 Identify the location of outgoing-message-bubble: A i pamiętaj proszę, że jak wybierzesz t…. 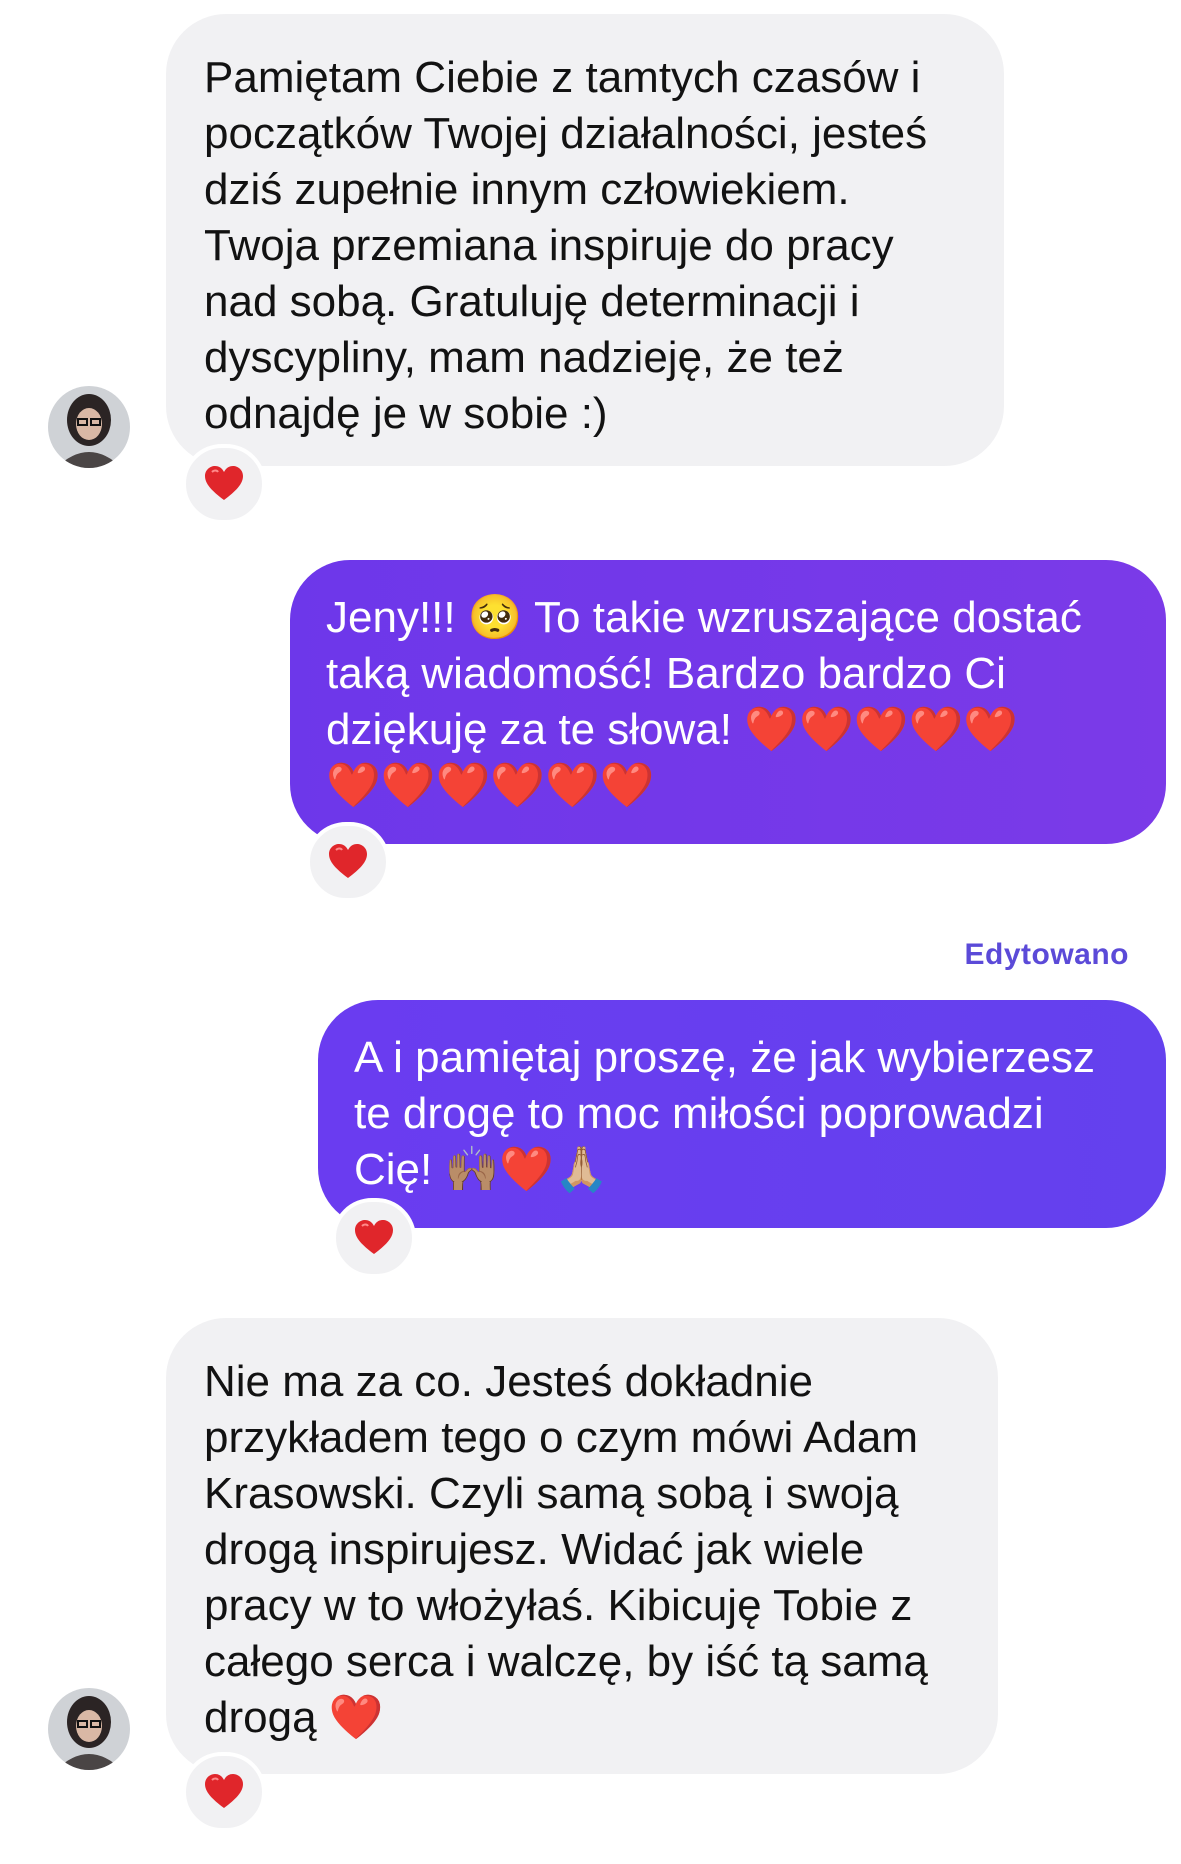
(742, 1114).